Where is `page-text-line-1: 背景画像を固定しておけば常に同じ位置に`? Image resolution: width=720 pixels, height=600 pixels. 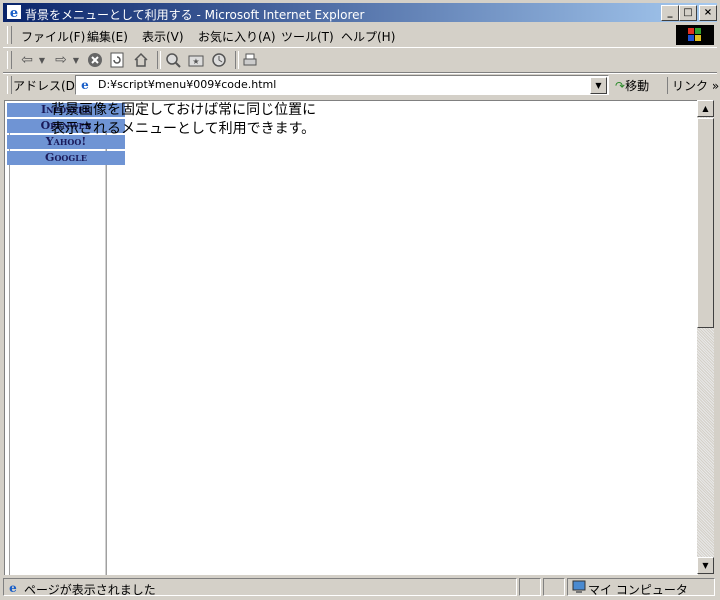
page-text-line-1: 背景画像を固定しておけば常に同じ位置に is located at coordinates (184, 110).